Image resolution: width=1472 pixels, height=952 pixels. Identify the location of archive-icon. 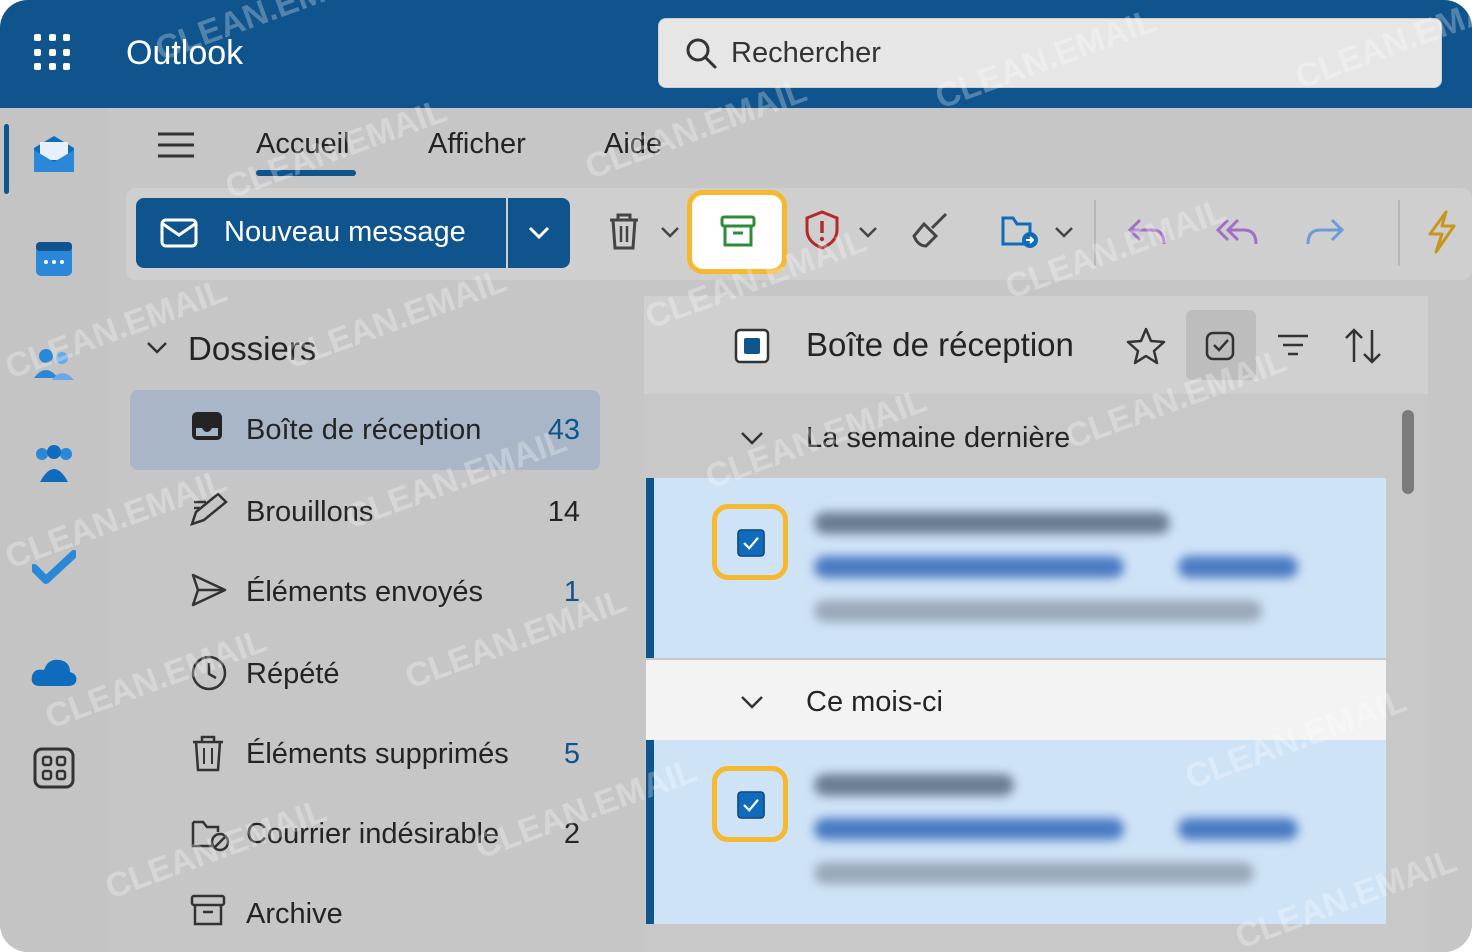
(738, 231).